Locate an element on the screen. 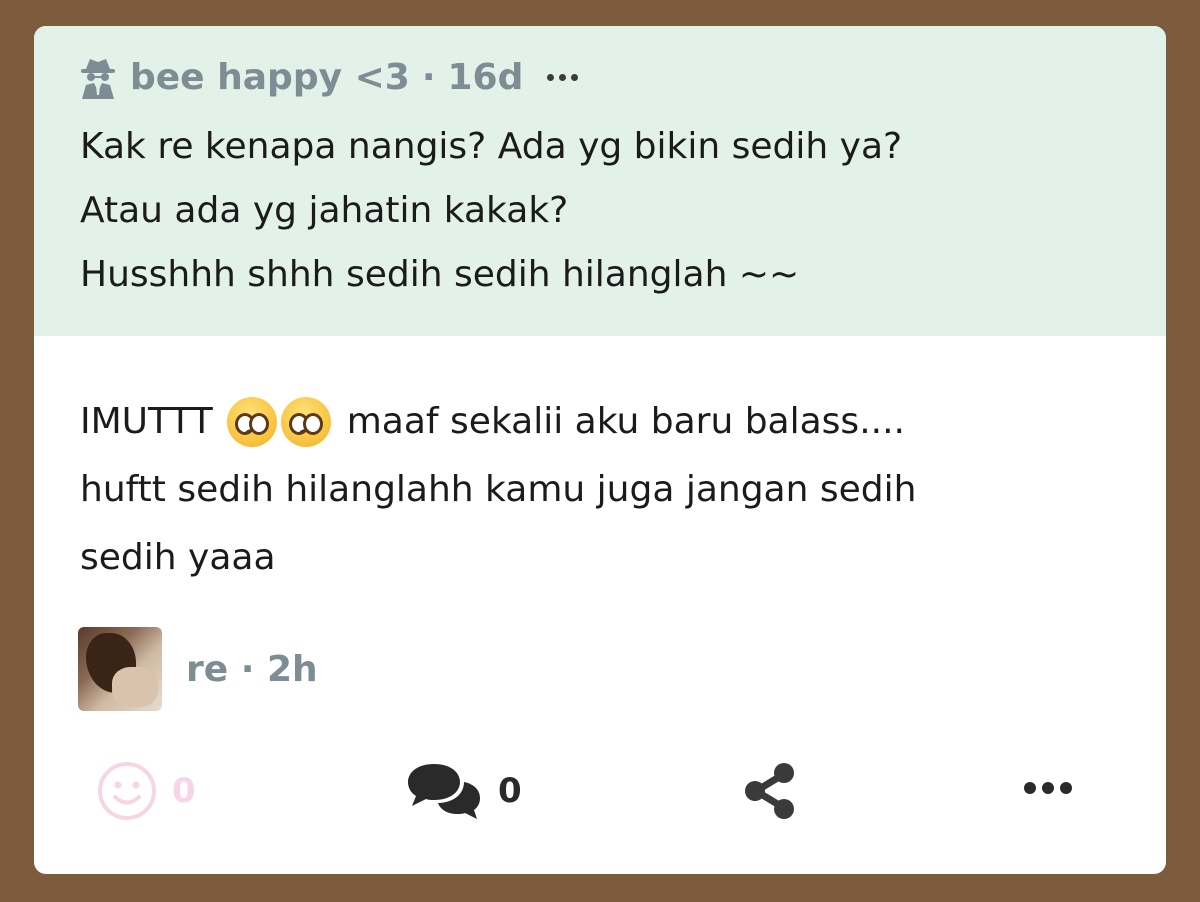 This screenshot has width=1200, height=902. share-button is located at coordinates (770, 791).